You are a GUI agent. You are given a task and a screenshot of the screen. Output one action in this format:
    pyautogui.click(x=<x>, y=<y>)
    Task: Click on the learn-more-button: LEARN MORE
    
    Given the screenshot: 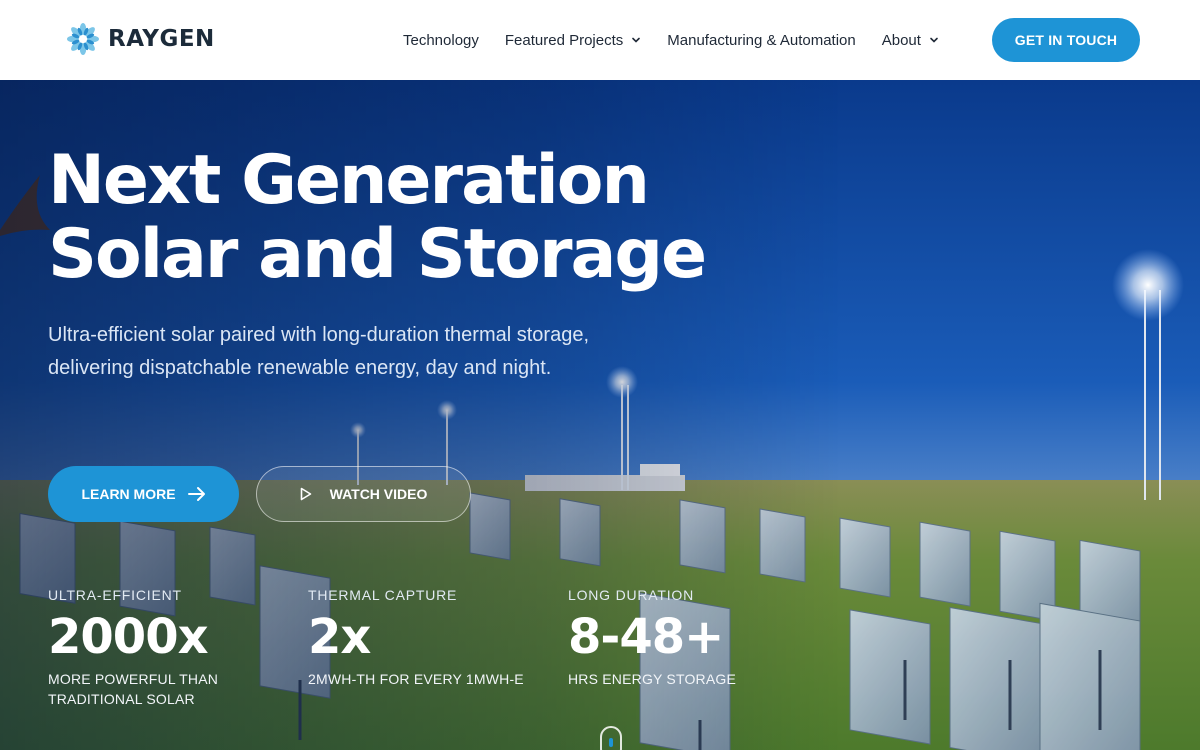 What is the action you would take?
    pyautogui.click(x=143, y=494)
    